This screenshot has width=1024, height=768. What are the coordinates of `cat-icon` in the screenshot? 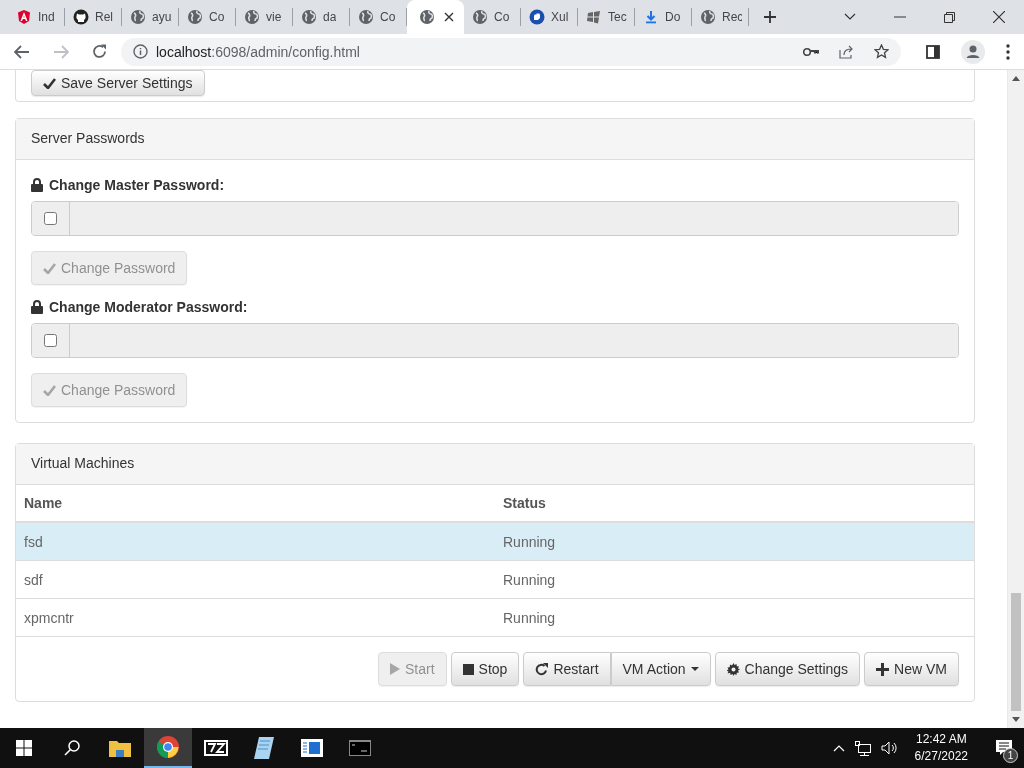 It's located at (81, 17).